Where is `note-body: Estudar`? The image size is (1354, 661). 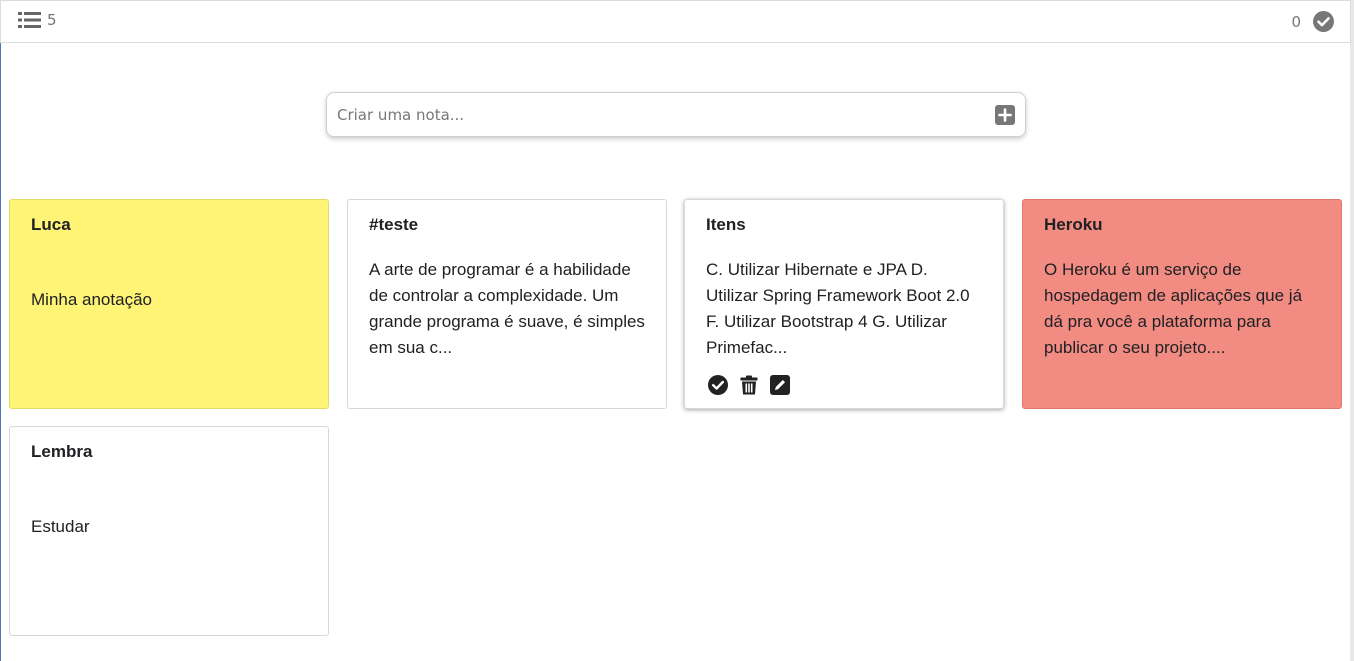
note-body: Estudar is located at coordinates (60, 526).